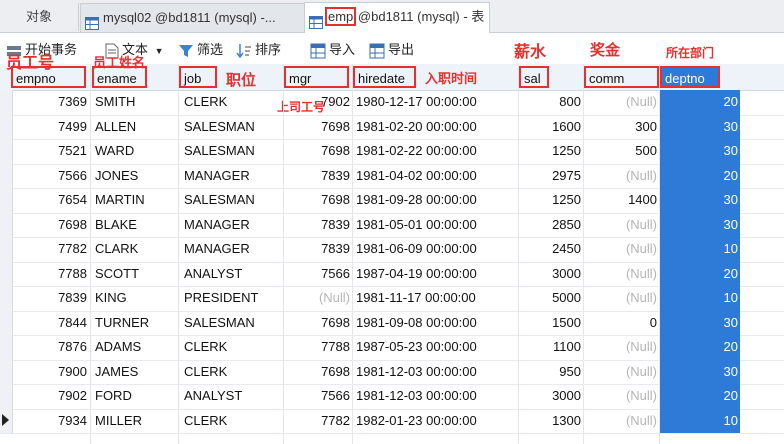 This screenshot has width=784, height=444. What do you see at coordinates (50, 176) in the screenshot?
I see `cell-empno: 7566` at bounding box center [50, 176].